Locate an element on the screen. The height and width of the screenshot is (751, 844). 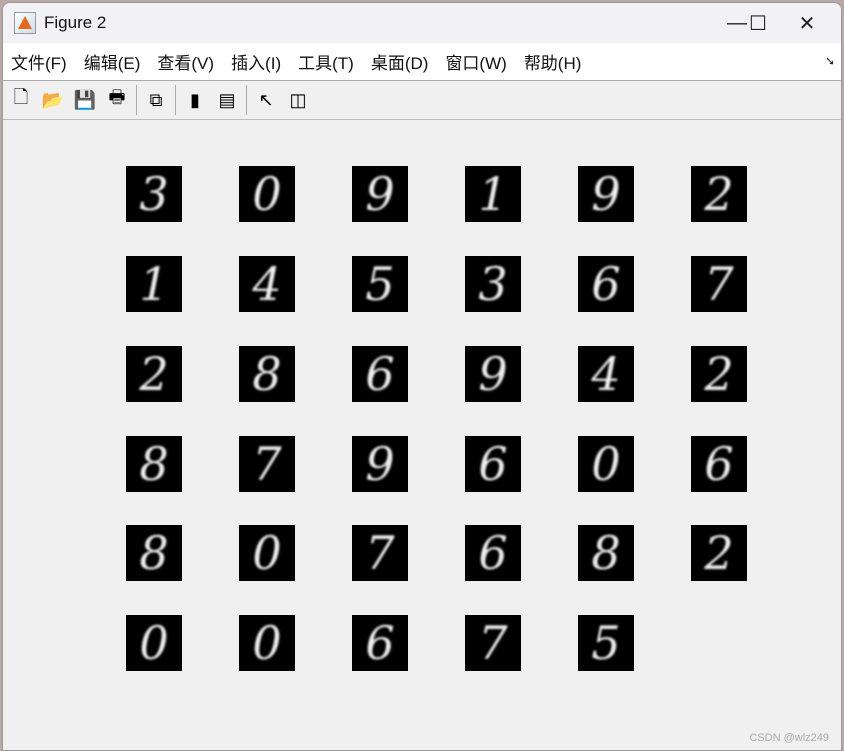
menu-item: 查看(V) is located at coordinates (185, 61).